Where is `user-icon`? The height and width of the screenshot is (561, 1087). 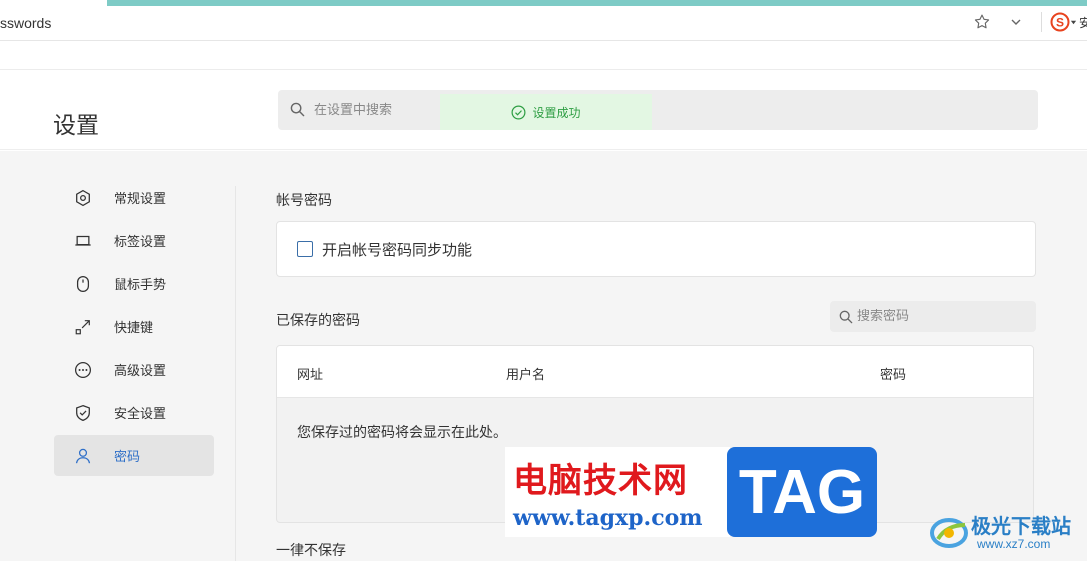
user-icon is located at coordinates (83, 456).